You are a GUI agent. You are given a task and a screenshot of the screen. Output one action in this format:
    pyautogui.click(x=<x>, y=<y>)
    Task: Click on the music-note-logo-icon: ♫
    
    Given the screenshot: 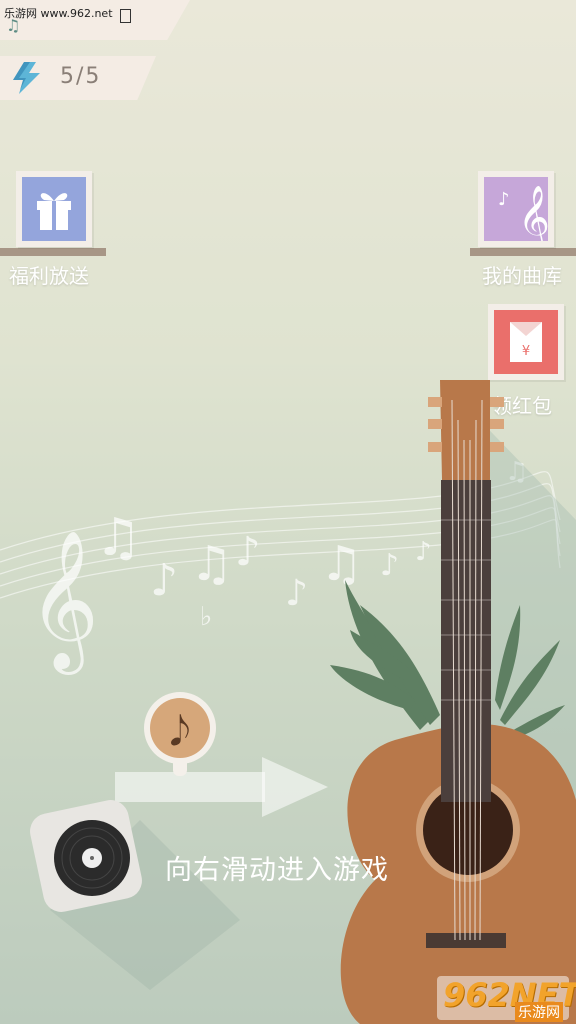 What is the action you would take?
    pyautogui.click(x=13, y=25)
    